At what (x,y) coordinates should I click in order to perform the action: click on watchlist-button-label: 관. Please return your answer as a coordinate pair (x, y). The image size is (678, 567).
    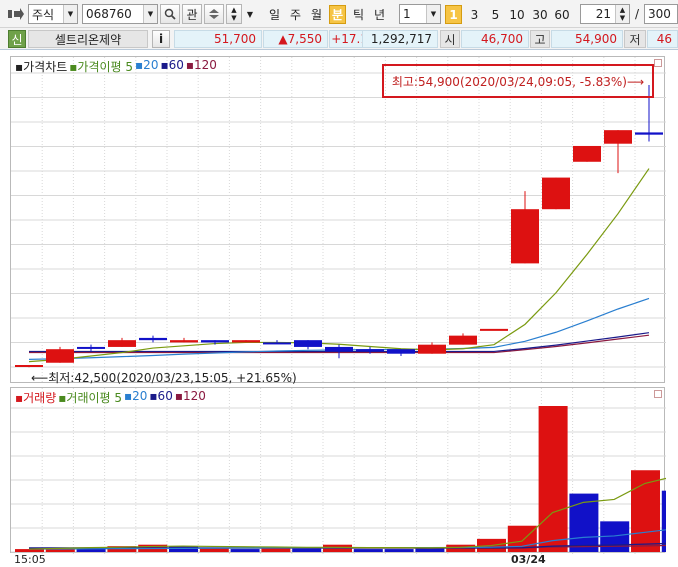
    Looking at the image, I should click on (192, 14).